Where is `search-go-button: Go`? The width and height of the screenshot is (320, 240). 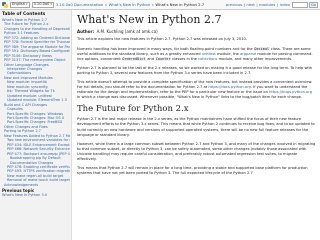 search-go-button: Go is located at coordinates (313, 4).